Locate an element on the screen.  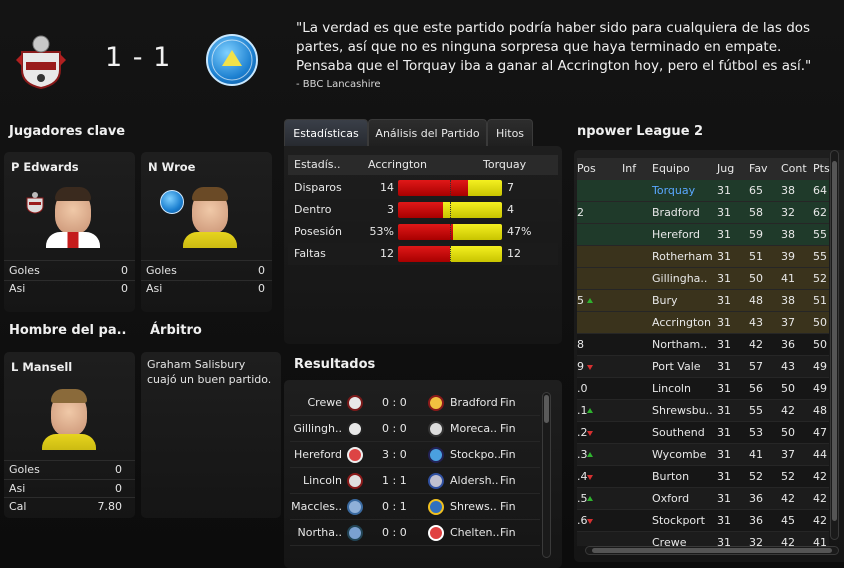
league-pos: .0 is located at coordinates (582, 388).